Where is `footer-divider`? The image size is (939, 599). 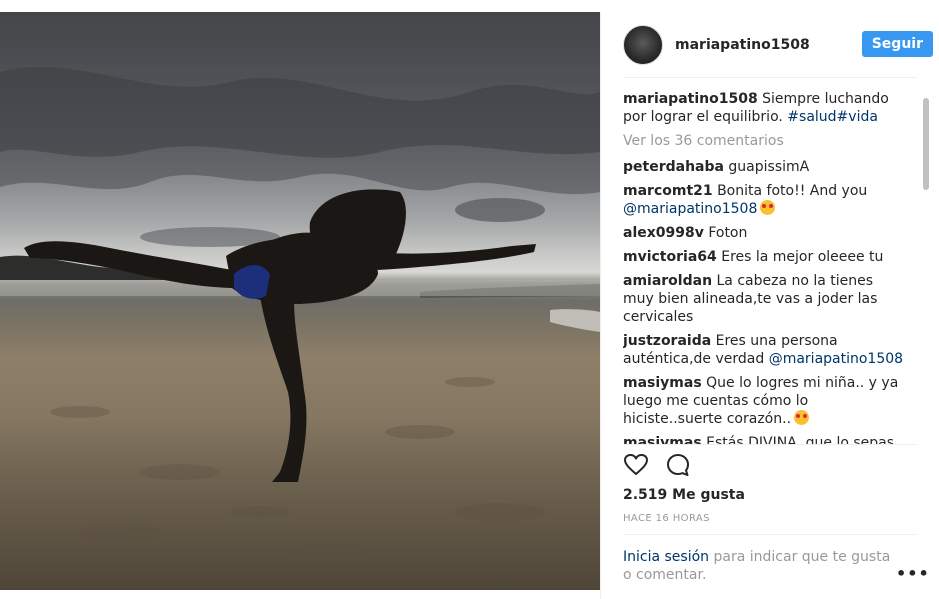
footer-divider is located at coordinates (770, 534).